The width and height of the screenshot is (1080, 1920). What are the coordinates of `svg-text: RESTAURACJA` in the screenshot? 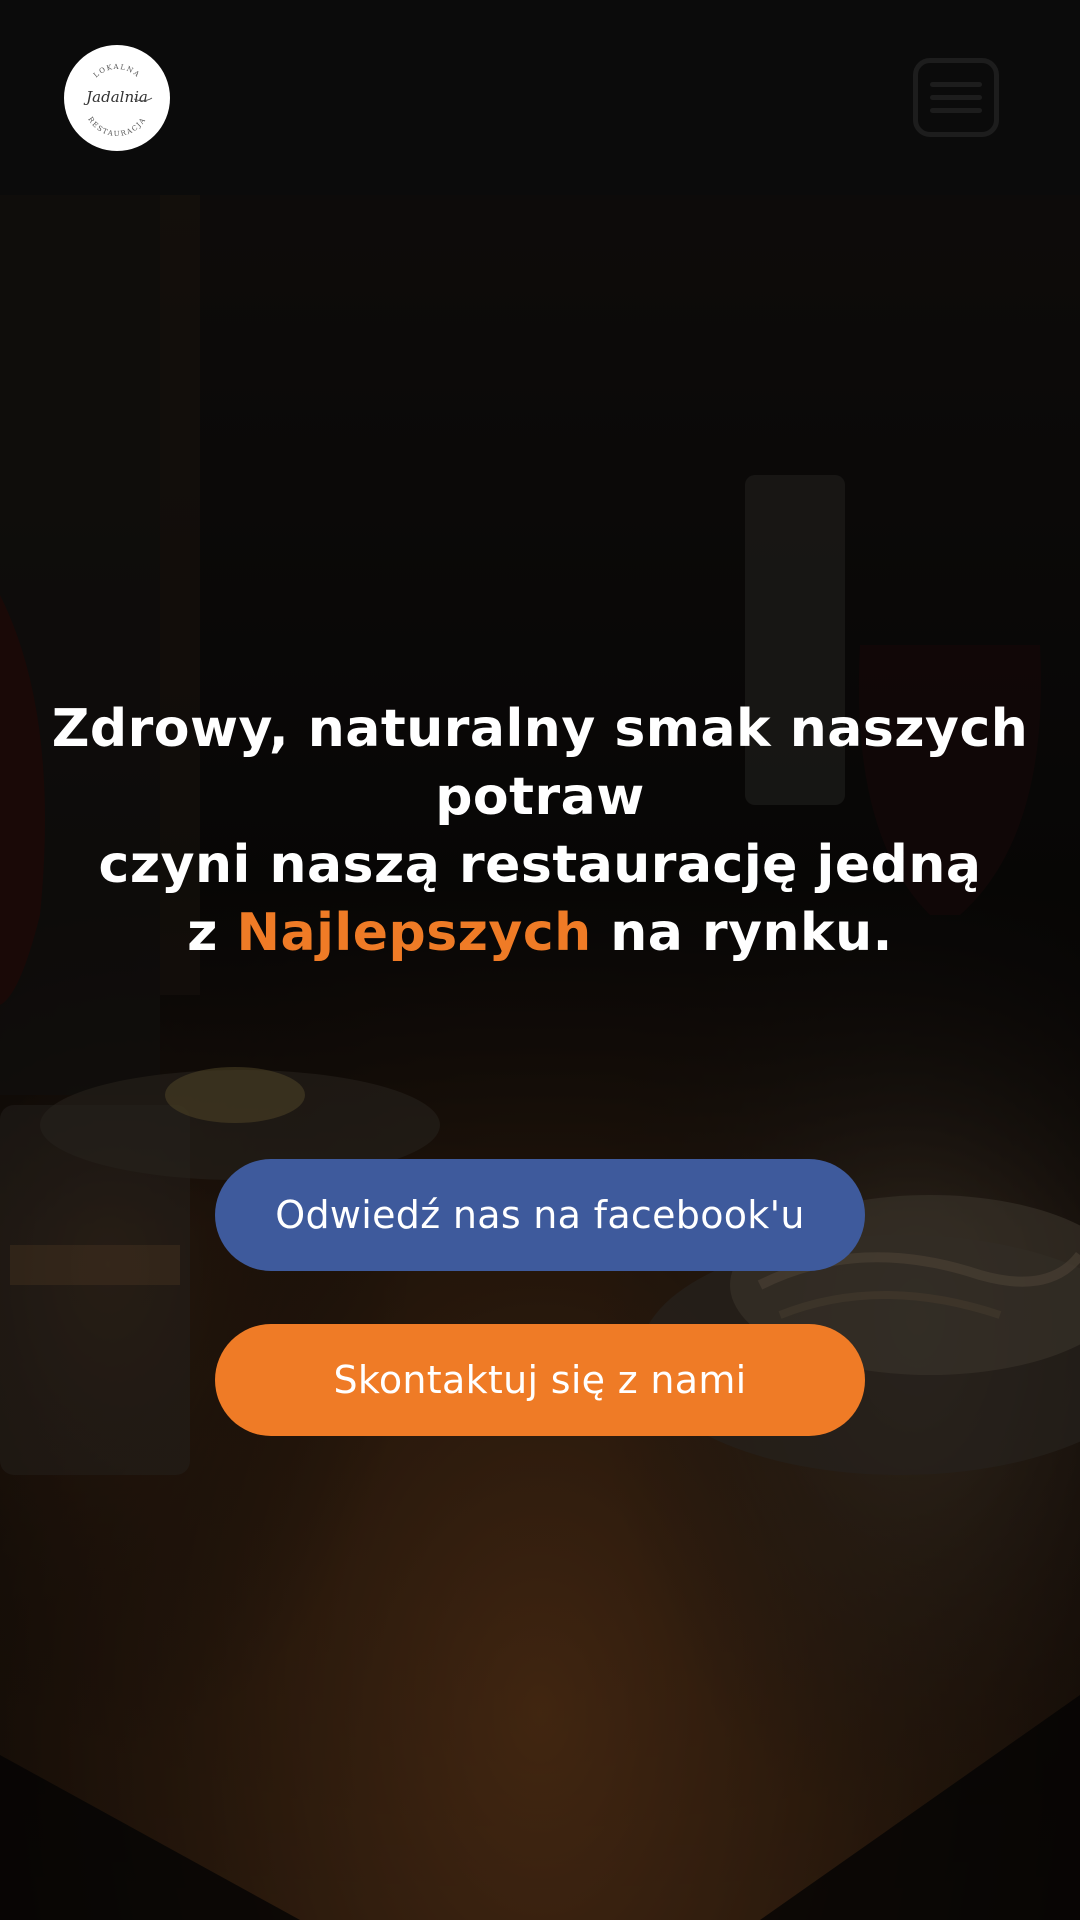 It's located at (116, 127).